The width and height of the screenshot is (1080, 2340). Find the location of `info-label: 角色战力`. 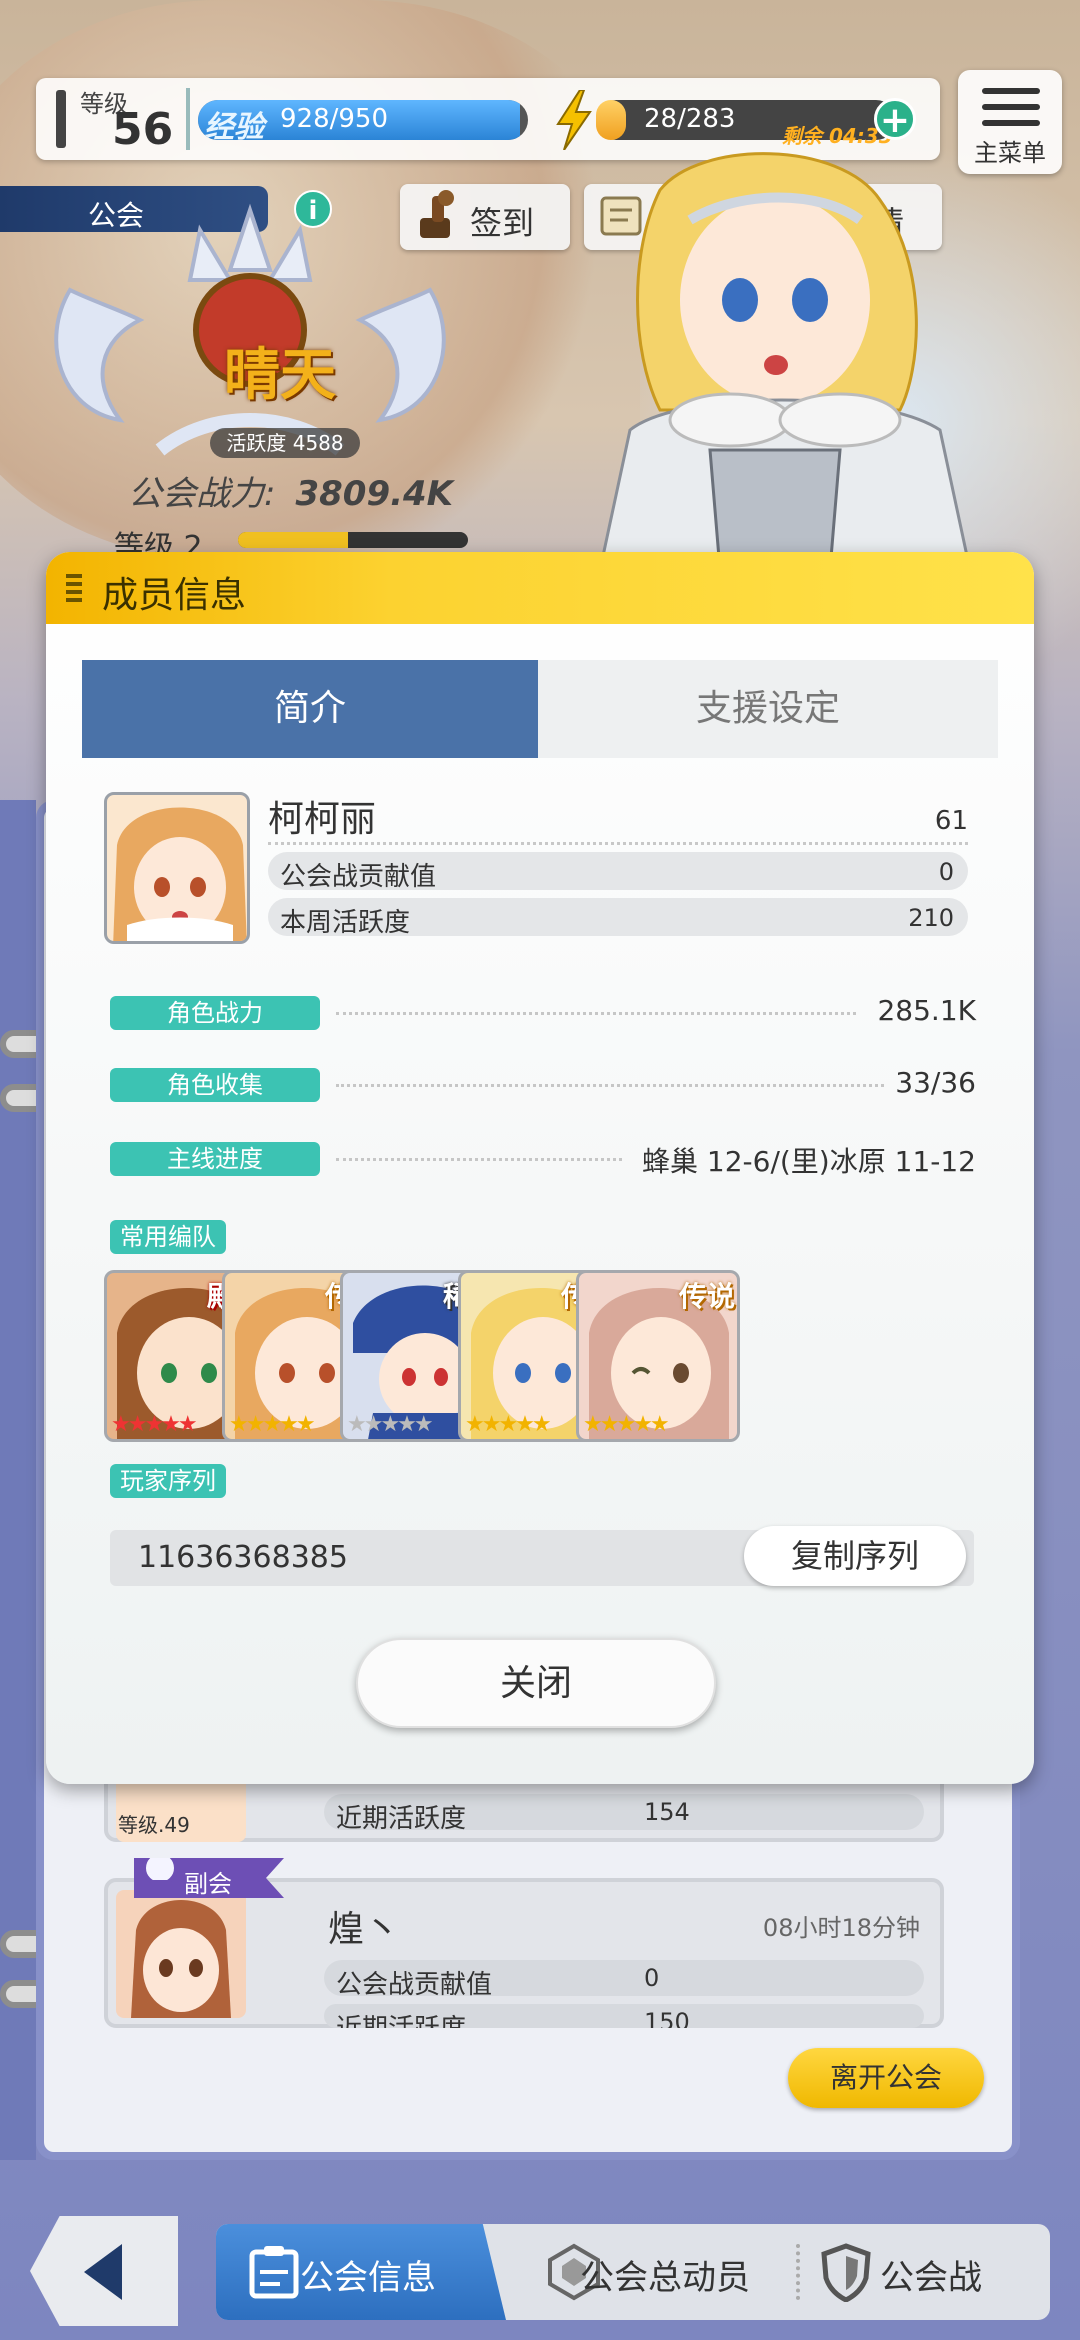

info-label: 角色战力 is located at coordinates (215, 1013).